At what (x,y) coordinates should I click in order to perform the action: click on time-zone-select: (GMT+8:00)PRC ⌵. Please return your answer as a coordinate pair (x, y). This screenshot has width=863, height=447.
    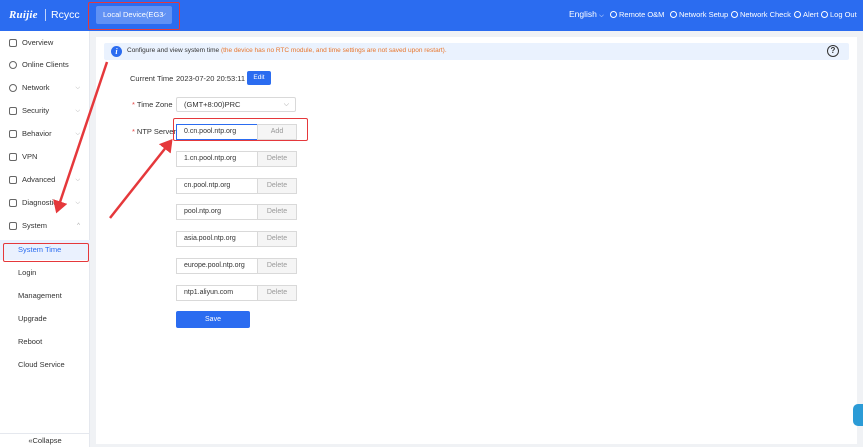
    Looking at the image, I should click on (236, 104).